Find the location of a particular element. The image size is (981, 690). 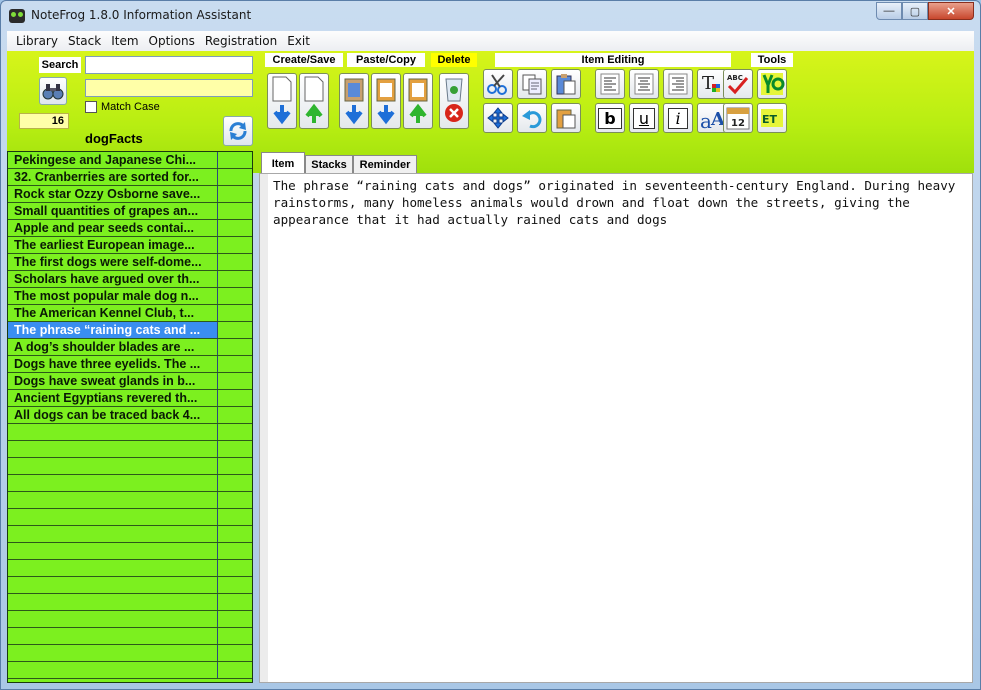

maximize-button: ▢ is located at coordinates (915, 11).